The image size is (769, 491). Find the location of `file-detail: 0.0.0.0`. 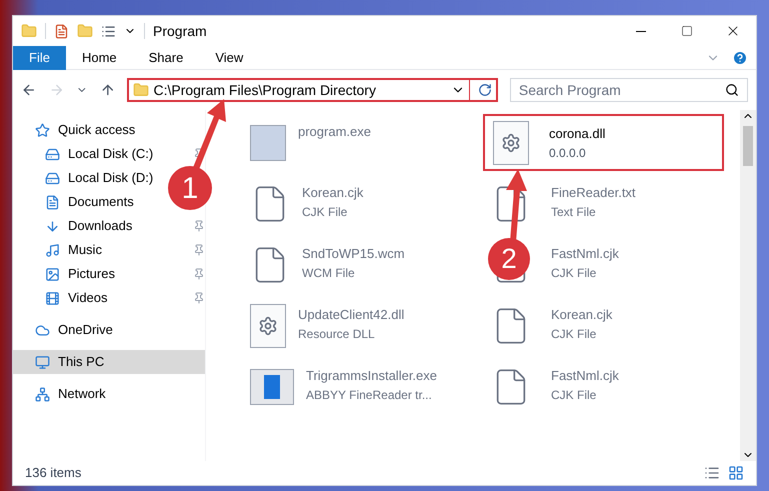

file-detail: 0.0.0.0 is located at coordinates (568, 153).